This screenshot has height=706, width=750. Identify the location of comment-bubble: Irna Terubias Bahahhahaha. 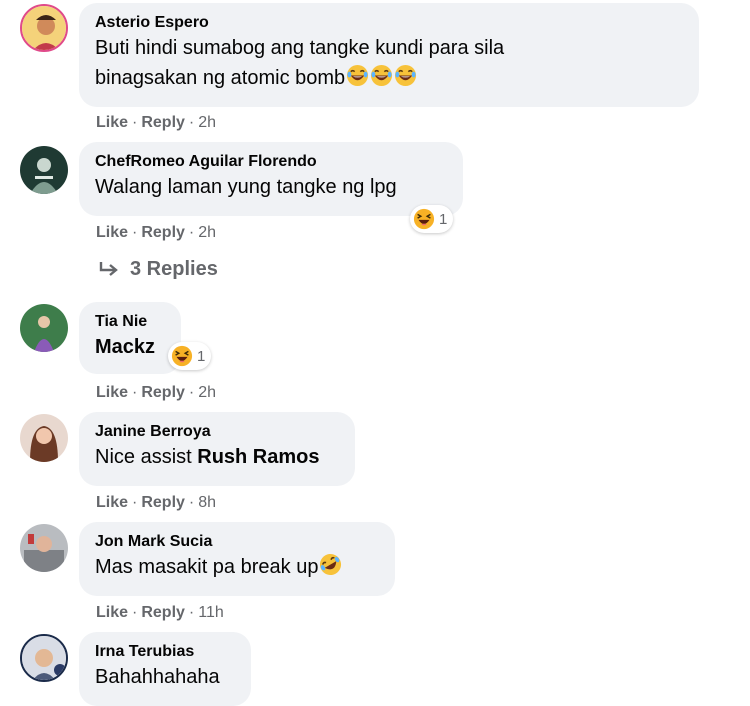
(165, 669).